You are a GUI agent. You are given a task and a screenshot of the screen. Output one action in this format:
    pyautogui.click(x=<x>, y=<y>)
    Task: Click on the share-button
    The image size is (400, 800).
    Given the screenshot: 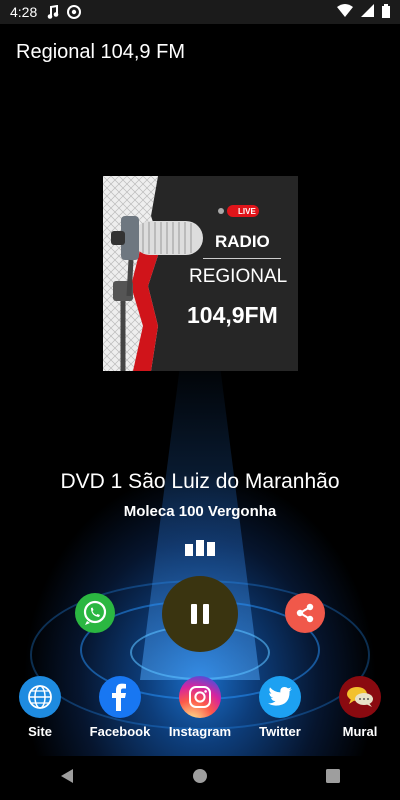 What is the action you would take?
    pyautogui.click(x=305, y=613)
    